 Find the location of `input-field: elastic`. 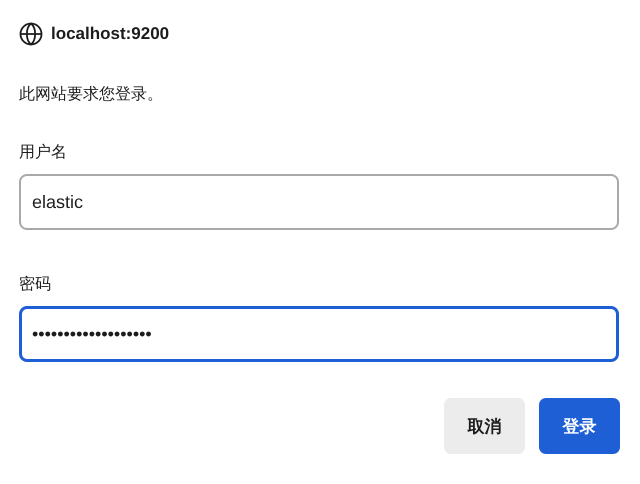

input-field: elastic is located at coordinates (319, 202).